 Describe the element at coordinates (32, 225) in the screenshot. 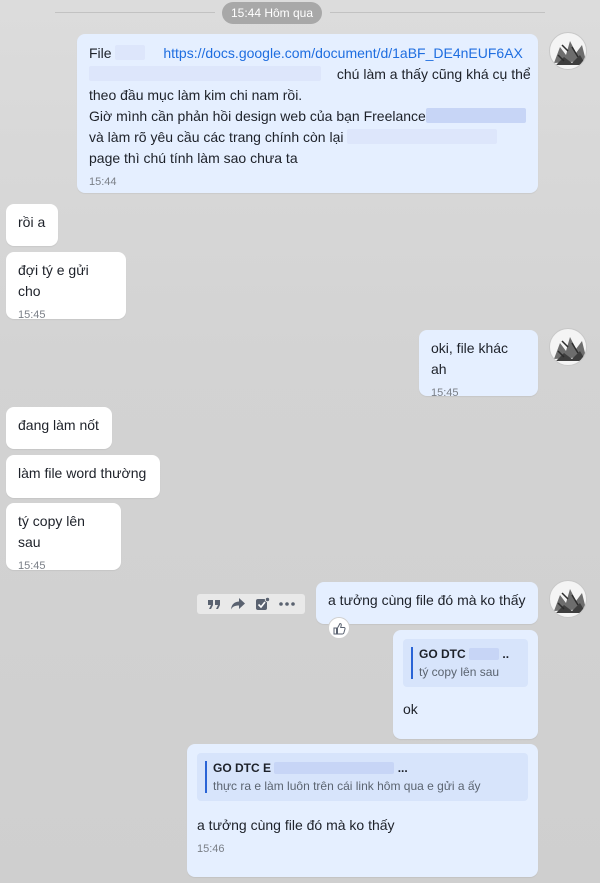

I see `message-bubble-incoming: rồi a` at that location.